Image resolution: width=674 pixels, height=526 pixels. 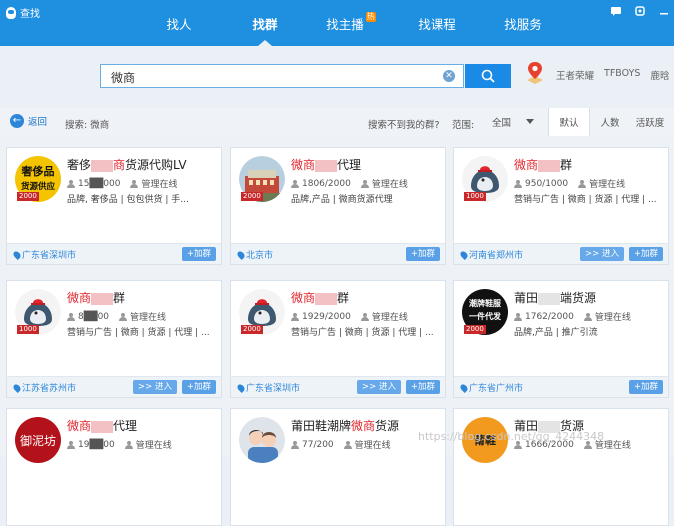 What do you see at coordinates (127, 164) in the screenshot?
I see `group-name: 奢侈 商货源代购LV` at bounding box center [127, 164].